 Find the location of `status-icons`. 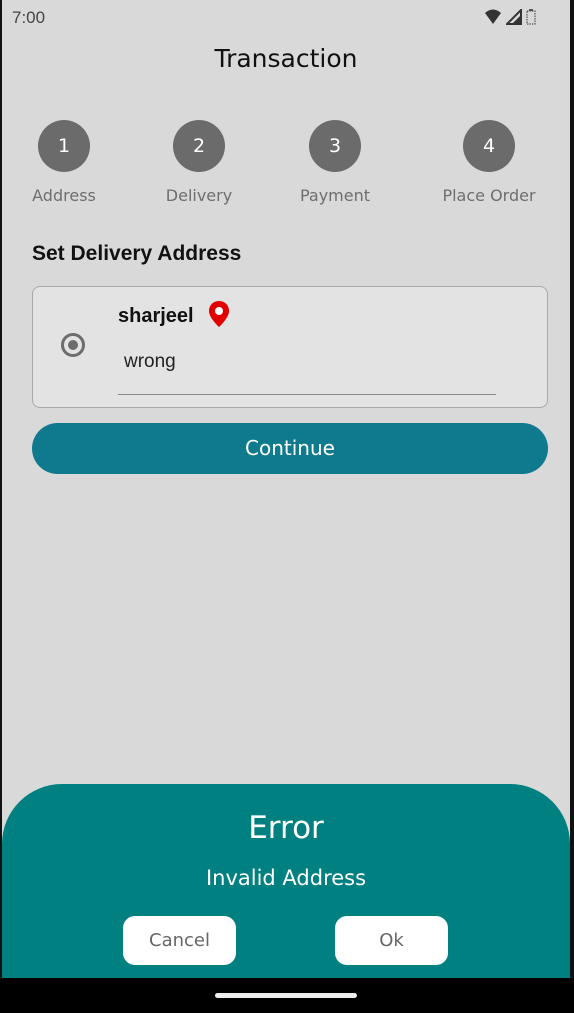

status-icons is located at coordinates (510, 18).